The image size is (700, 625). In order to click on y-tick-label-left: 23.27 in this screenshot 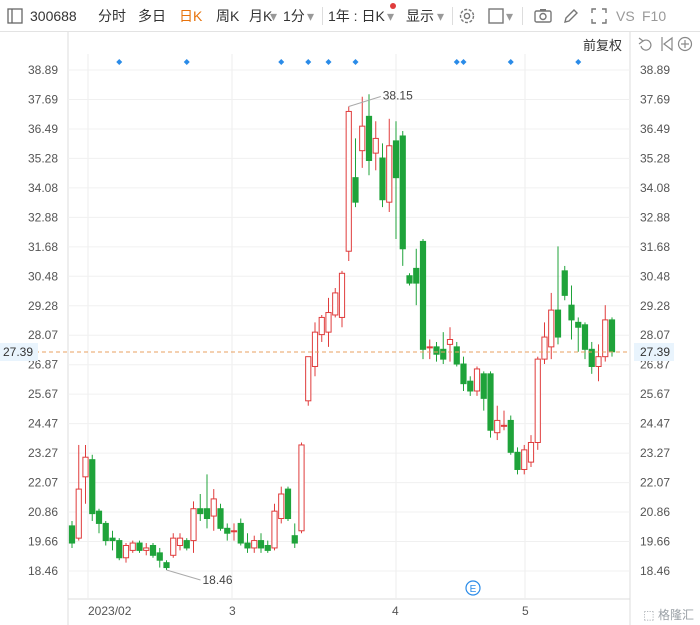, I will do `click(43, 453)`.